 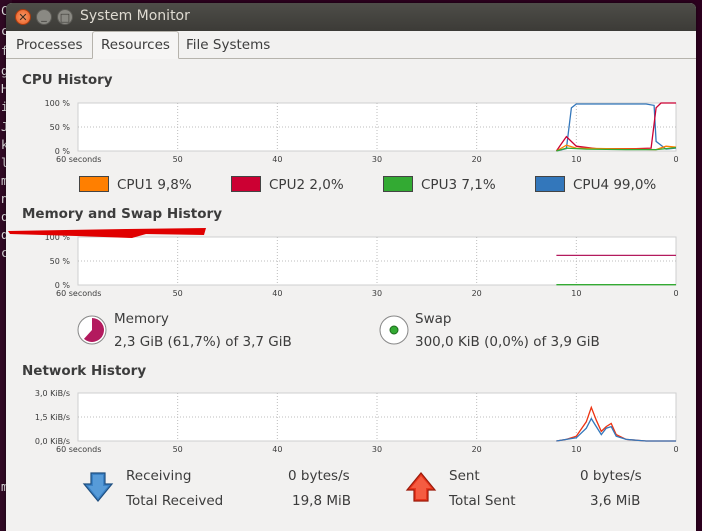 What do you see at coordinates (477, 159) in the screenshot?
I see `cpu-x-tick-label: 20` at bounding box center [477, 159].